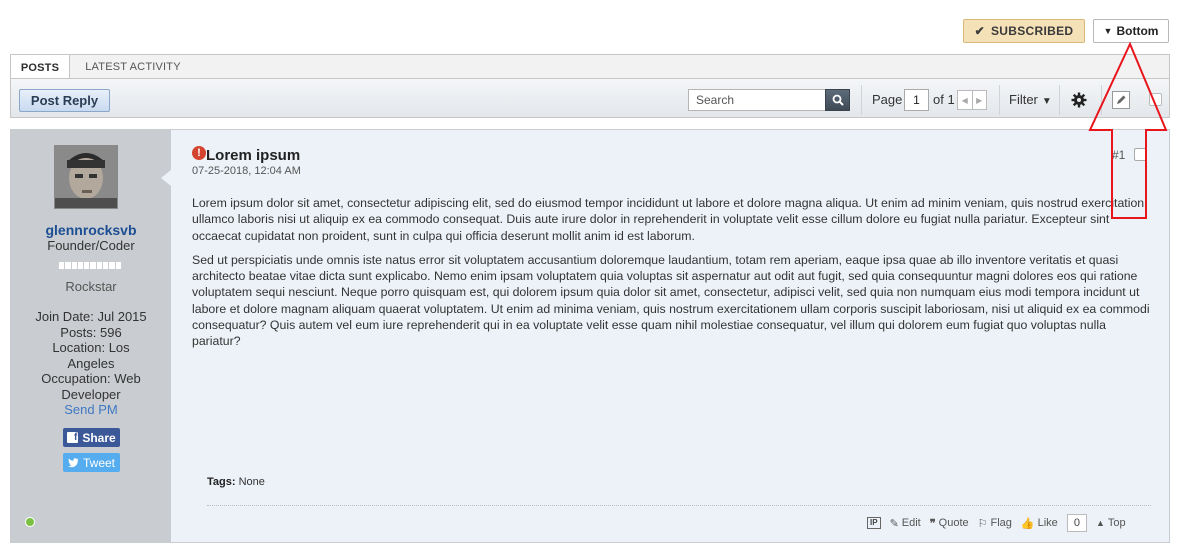  I want to click on moderation-icon, so click(1121, 100).